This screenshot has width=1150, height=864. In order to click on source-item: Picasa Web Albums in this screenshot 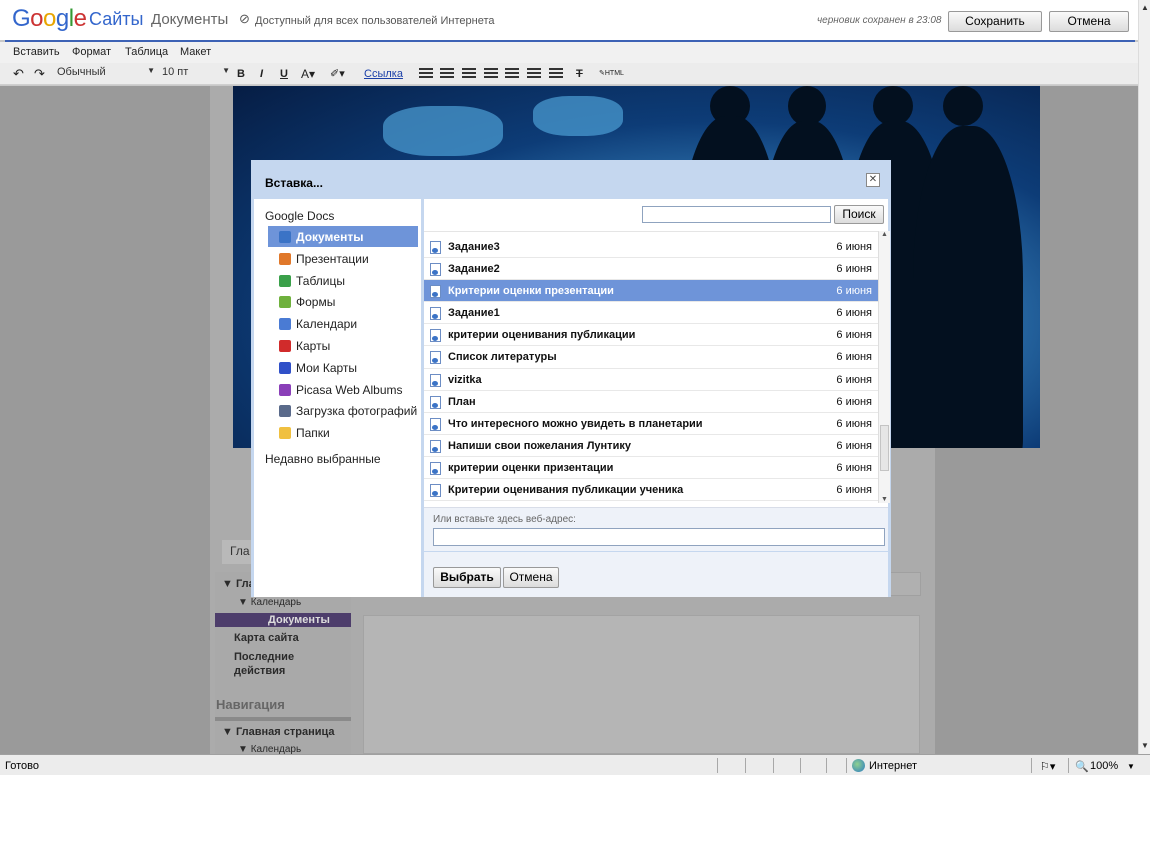, I will do `click(343, 389)`.